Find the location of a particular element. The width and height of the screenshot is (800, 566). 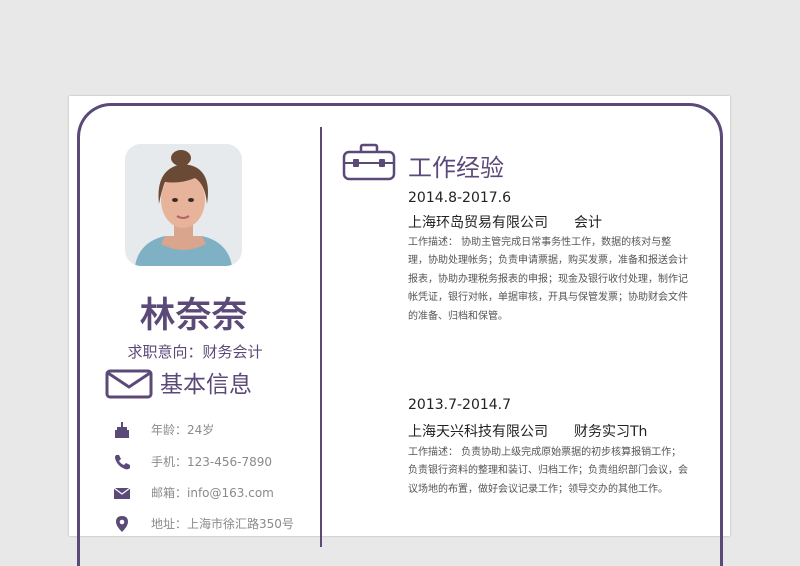

job-company: 上海环岛贸易有限公司 is located at coordinates (478, 223).